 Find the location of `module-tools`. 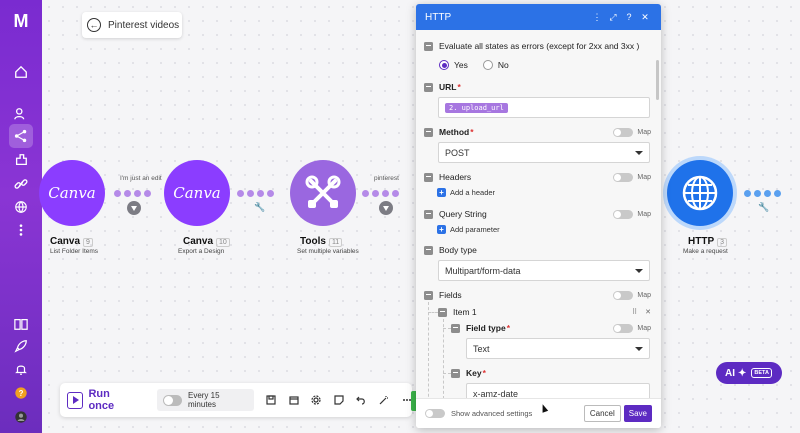

module-tools is located at coordinates (323, 193).